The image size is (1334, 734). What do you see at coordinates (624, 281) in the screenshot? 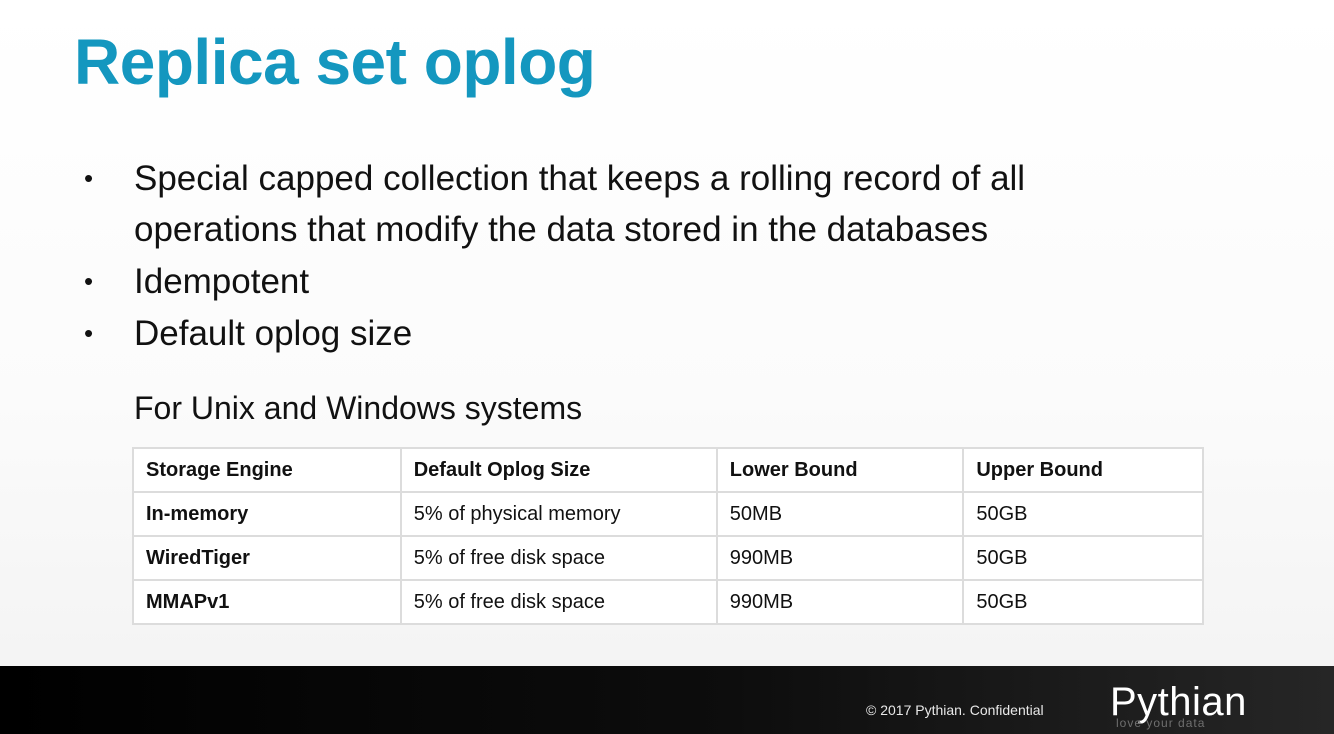
I see `bullet-item: • Idempotent` at bounding box center [624, 281].